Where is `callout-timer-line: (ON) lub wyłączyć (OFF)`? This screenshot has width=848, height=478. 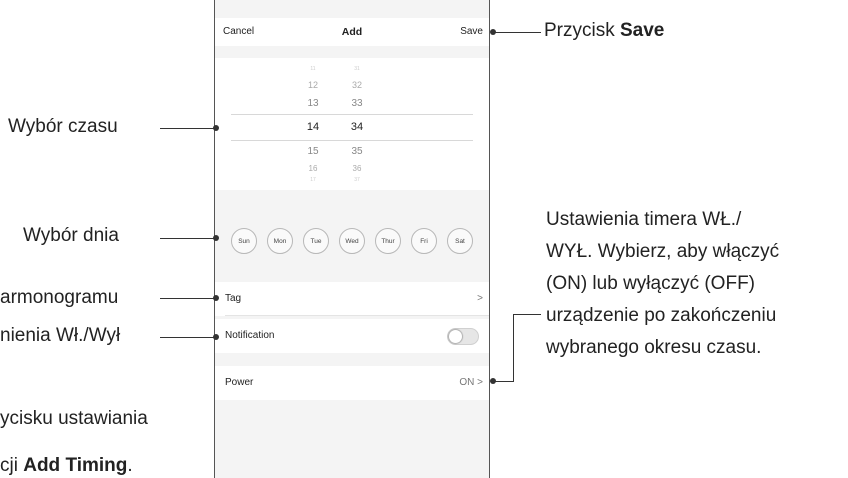
callout-timer-line: (ON) lub wyłączyć (OFF) is located at coordinates (650, 283).